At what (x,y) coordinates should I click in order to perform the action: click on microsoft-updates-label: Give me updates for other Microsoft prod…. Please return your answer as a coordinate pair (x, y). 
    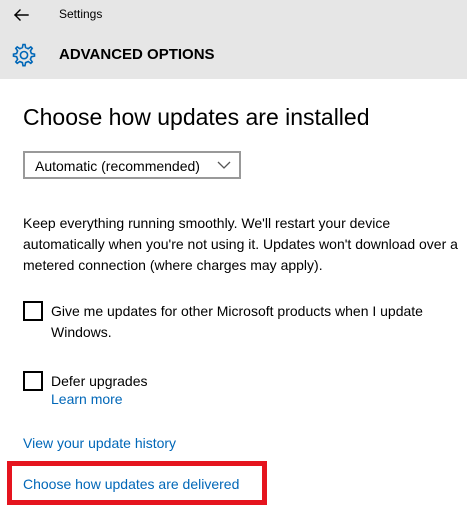
    Looking at the image, I should click on (237, 321).